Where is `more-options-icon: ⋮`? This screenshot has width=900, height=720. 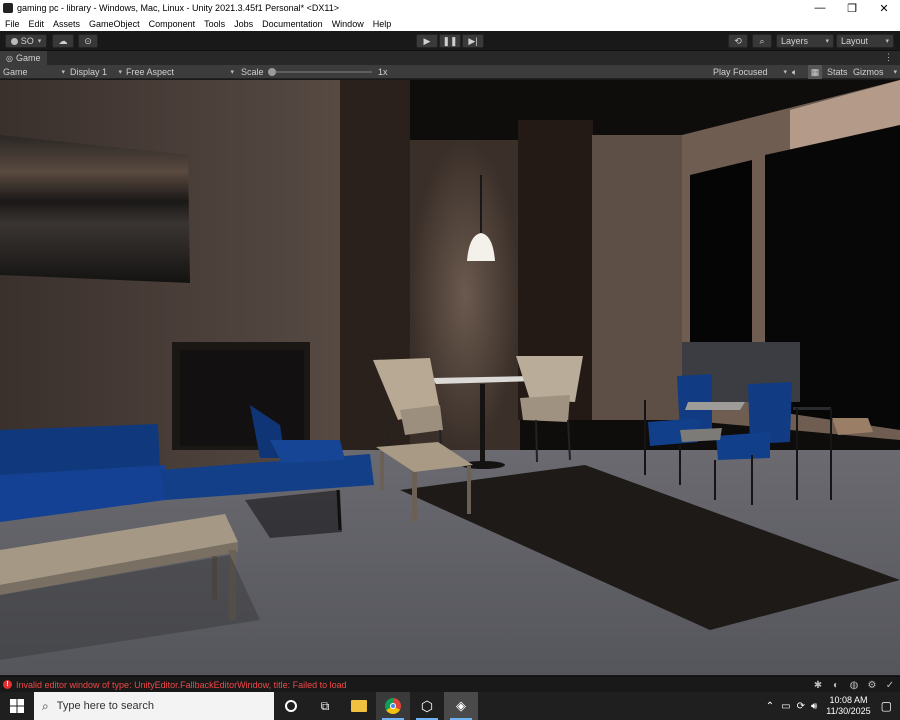 more-options-icon: ⋮ is located at coordinates (888, 57).